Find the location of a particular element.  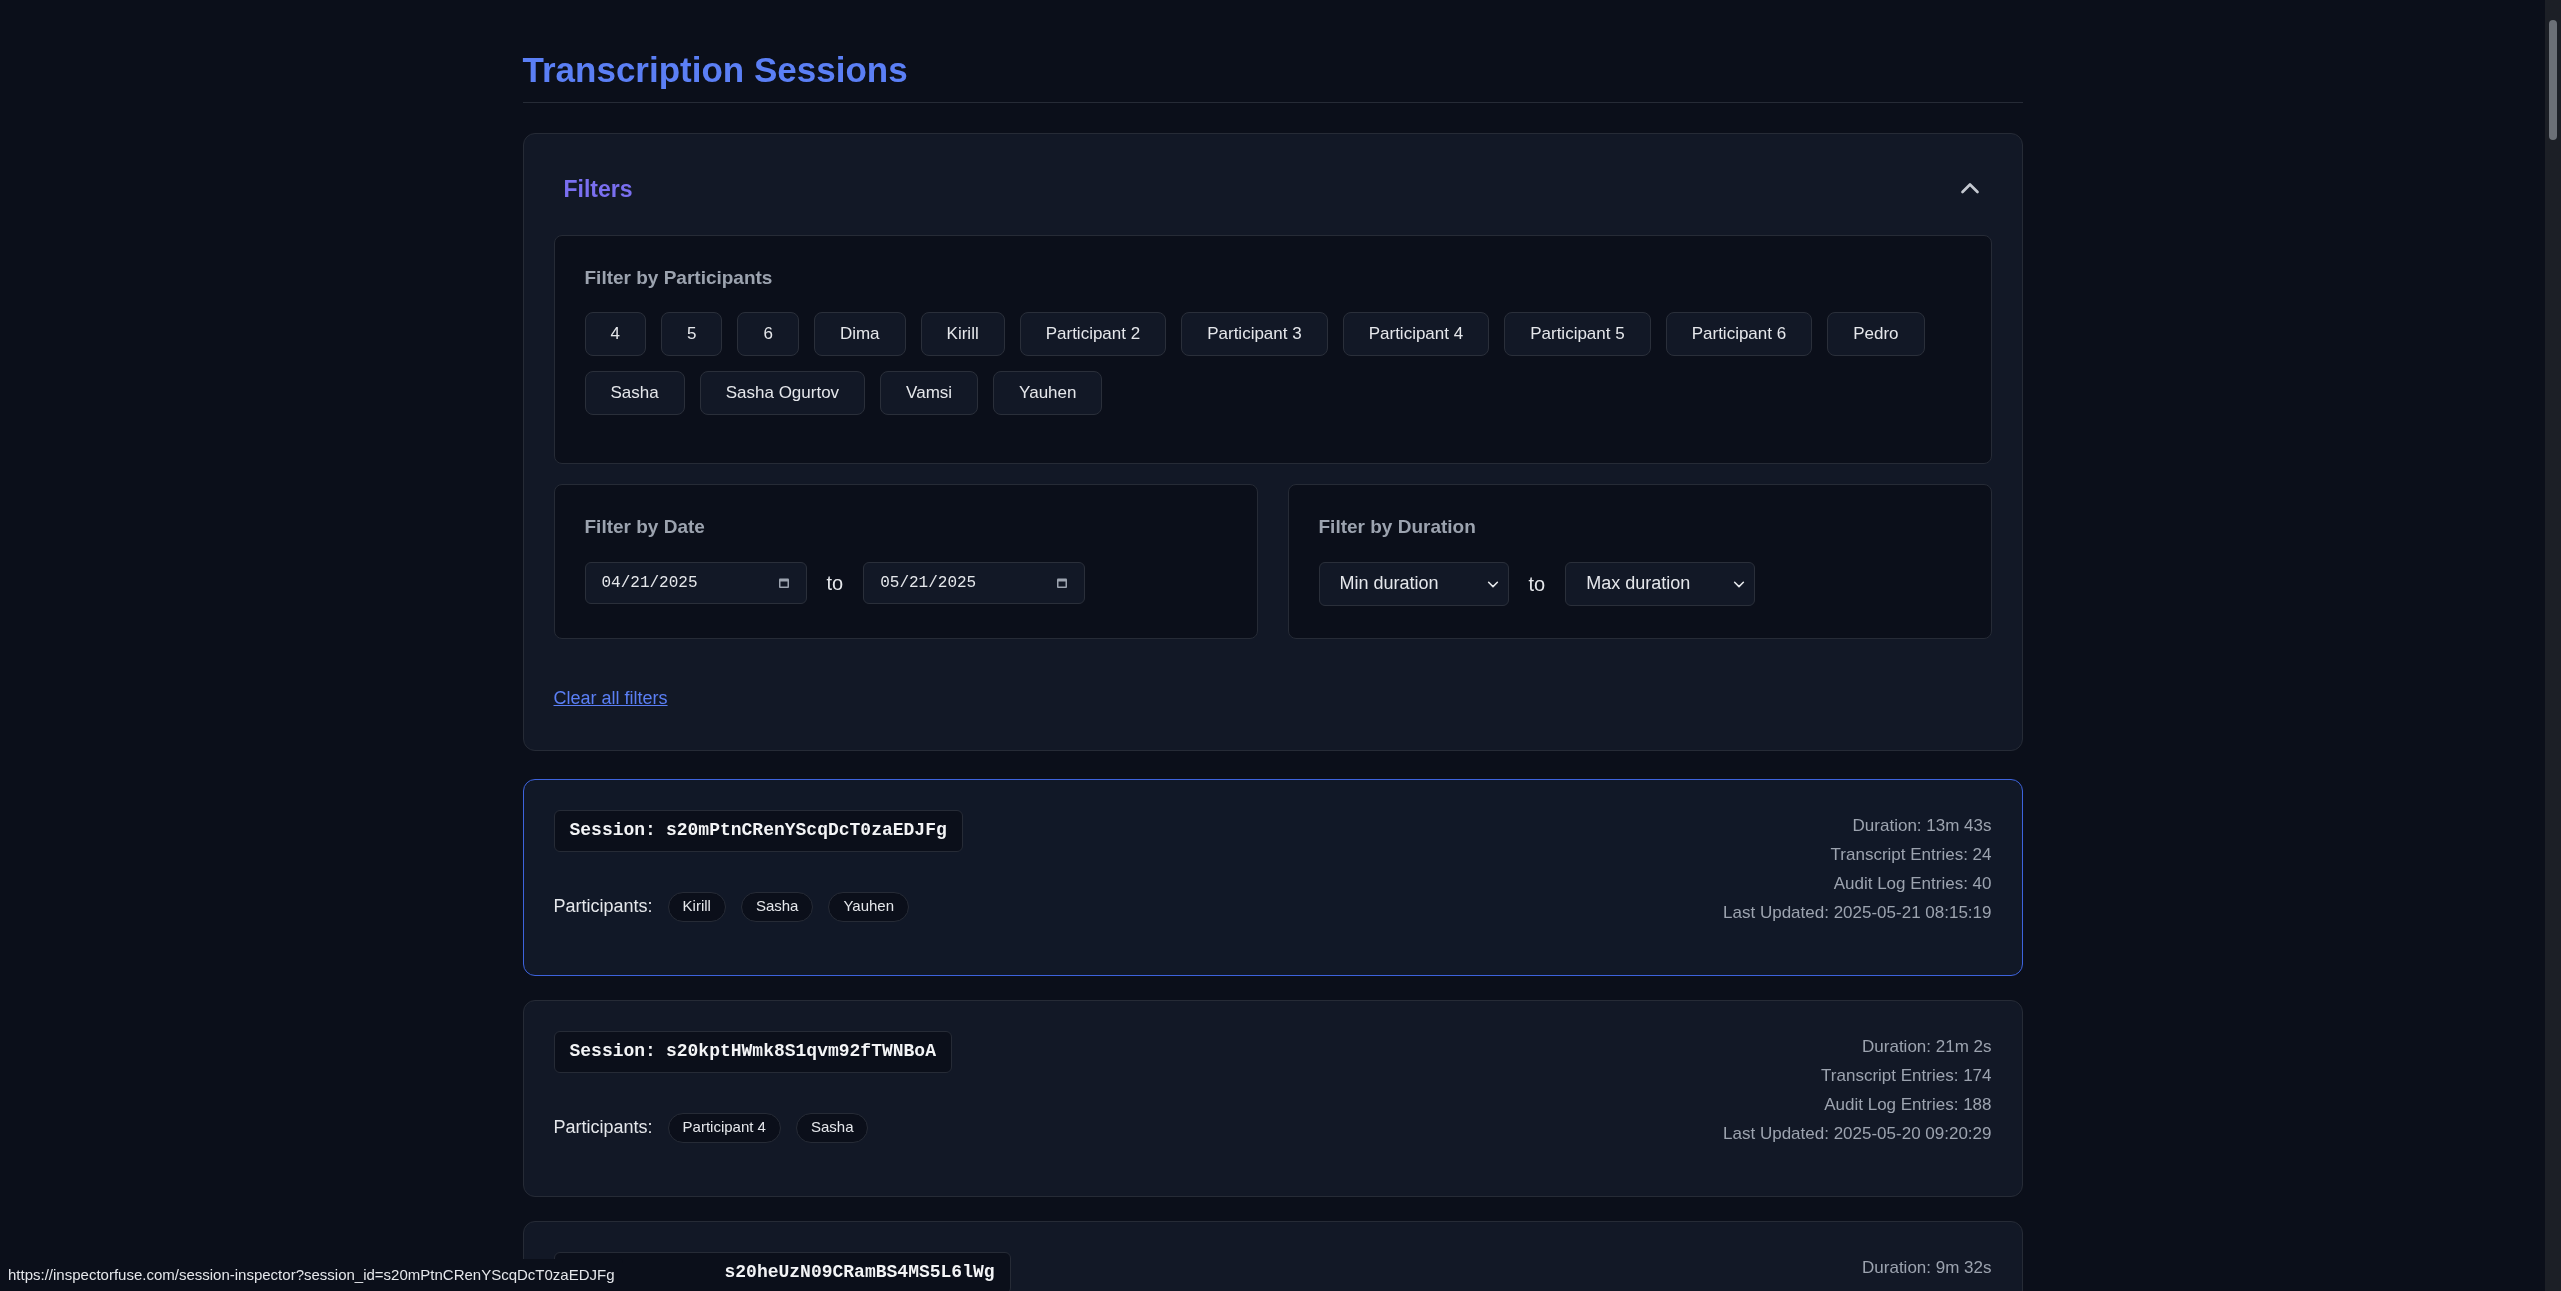

scrollbar is located at coordinates (2553, 645).